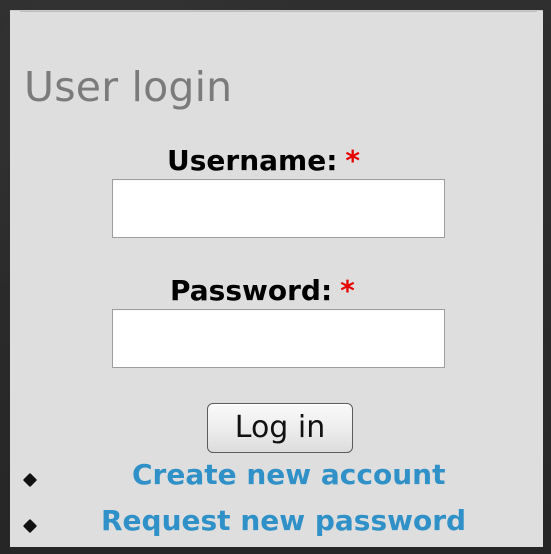 This screenshot has width=551, height=554. I want to click on password-input, so click(278, 338).